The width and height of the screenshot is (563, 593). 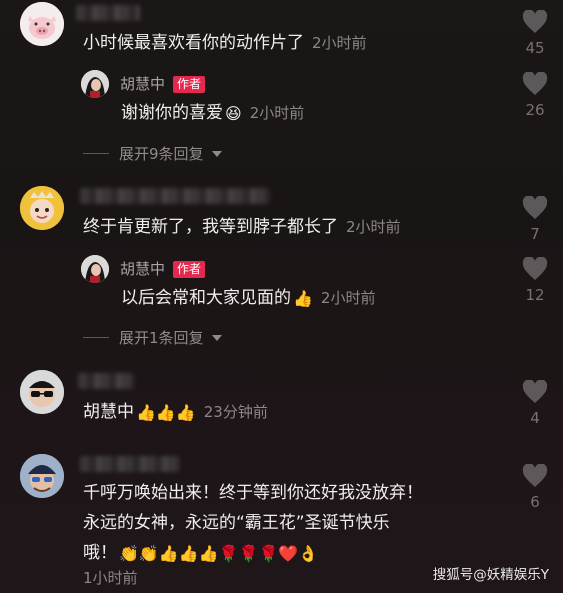 What do you see at coordinates (535, 404) in the screenshot?
I see `like-button: 4` at bounding box center [535, 404].